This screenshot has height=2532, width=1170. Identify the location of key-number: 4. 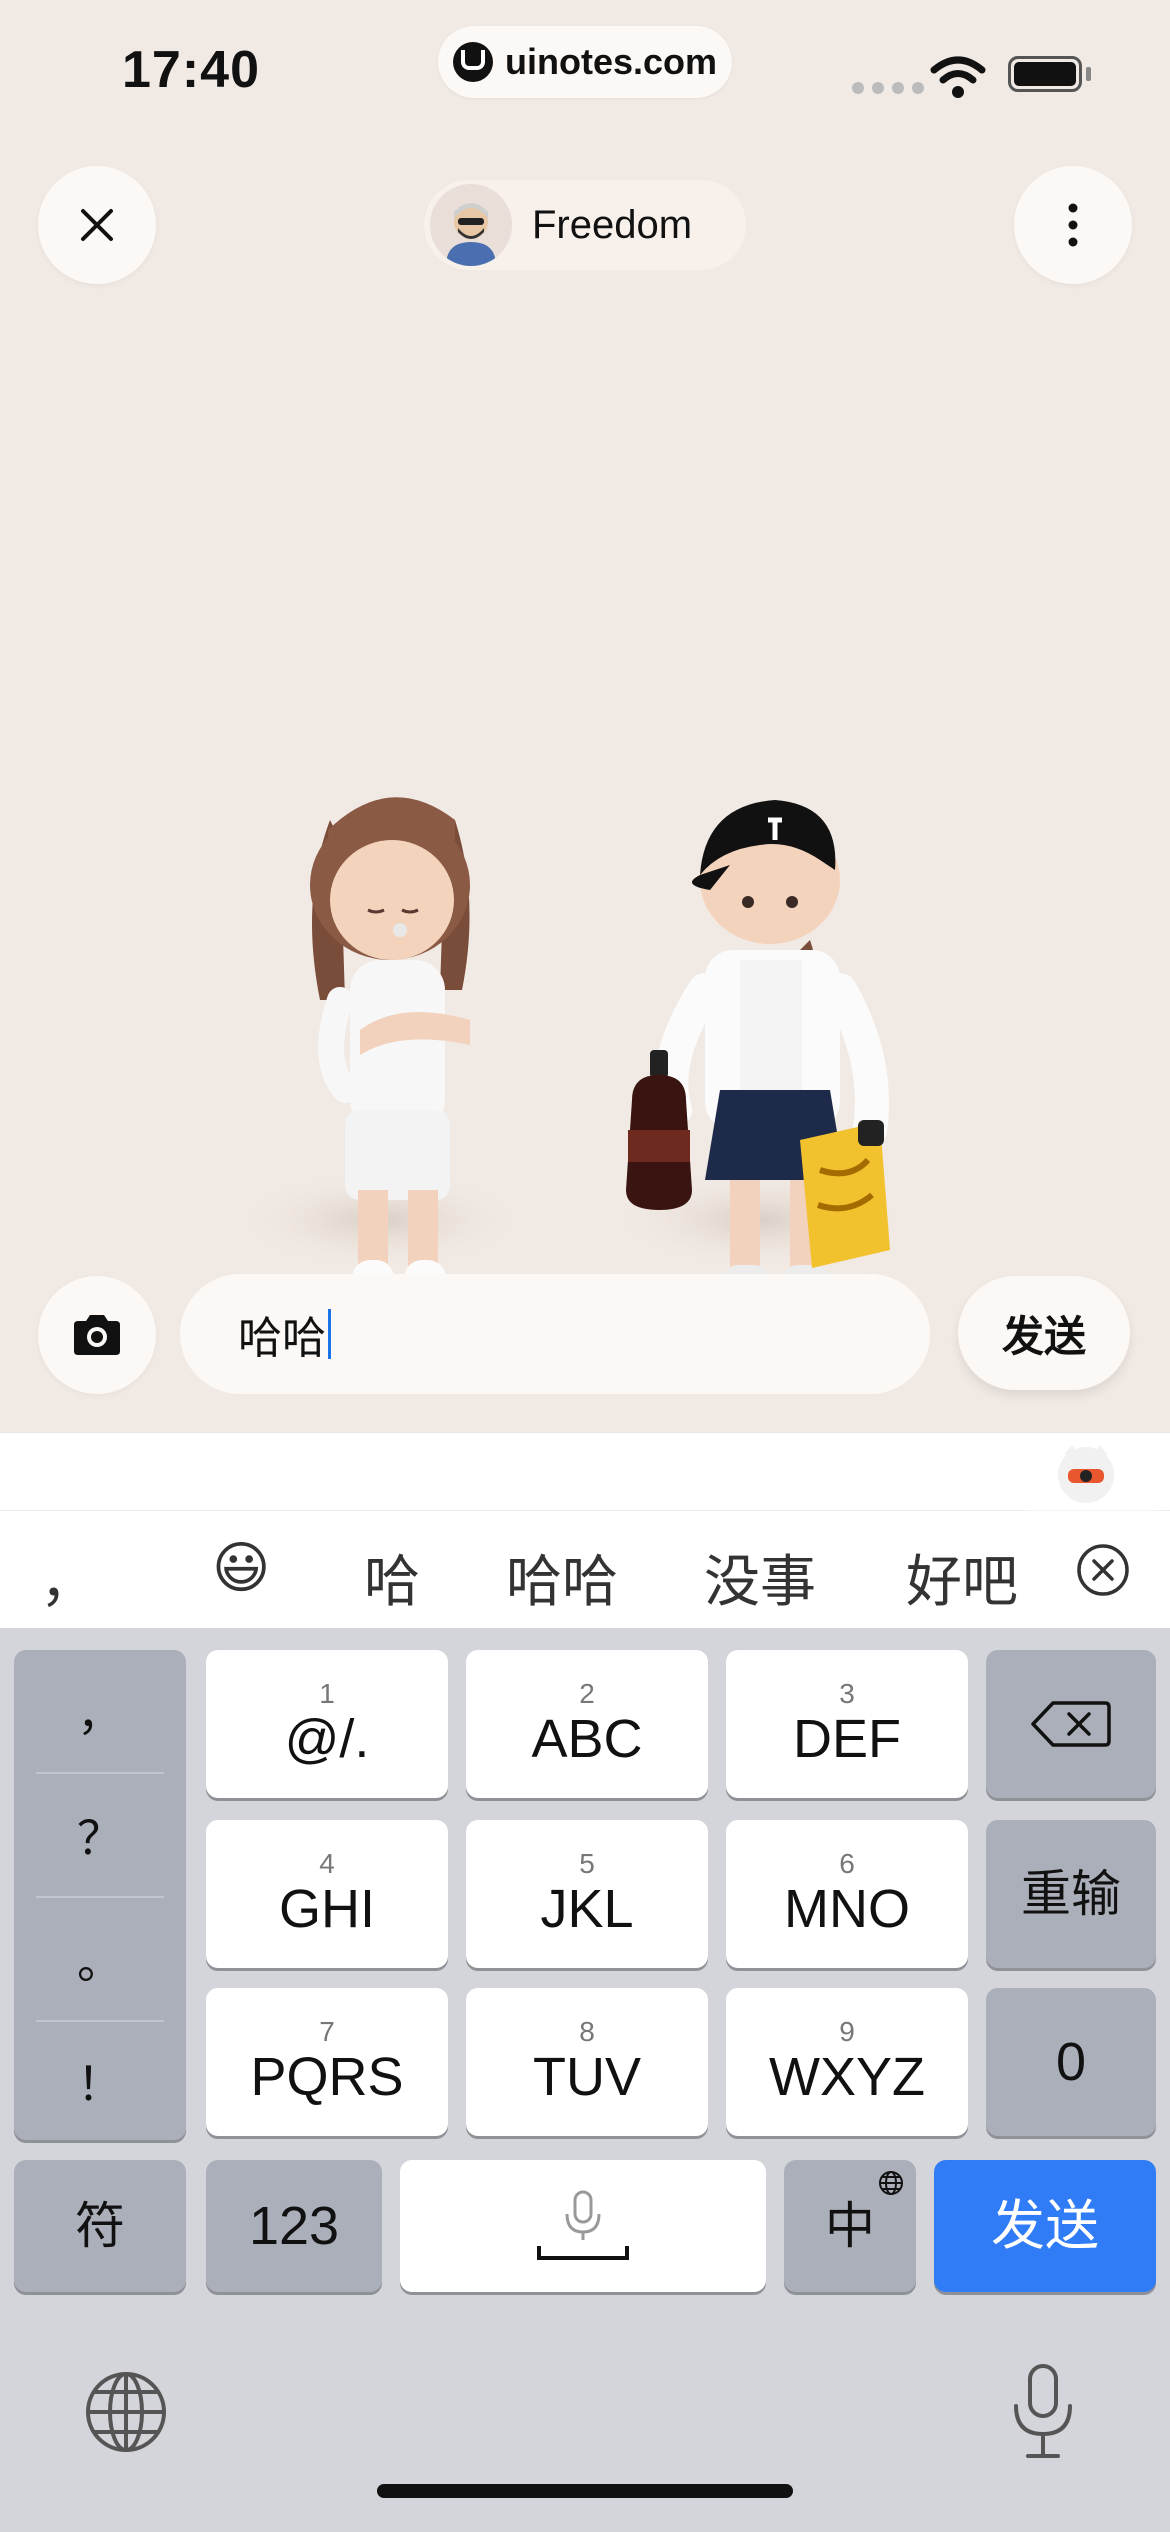
(327, 1863).